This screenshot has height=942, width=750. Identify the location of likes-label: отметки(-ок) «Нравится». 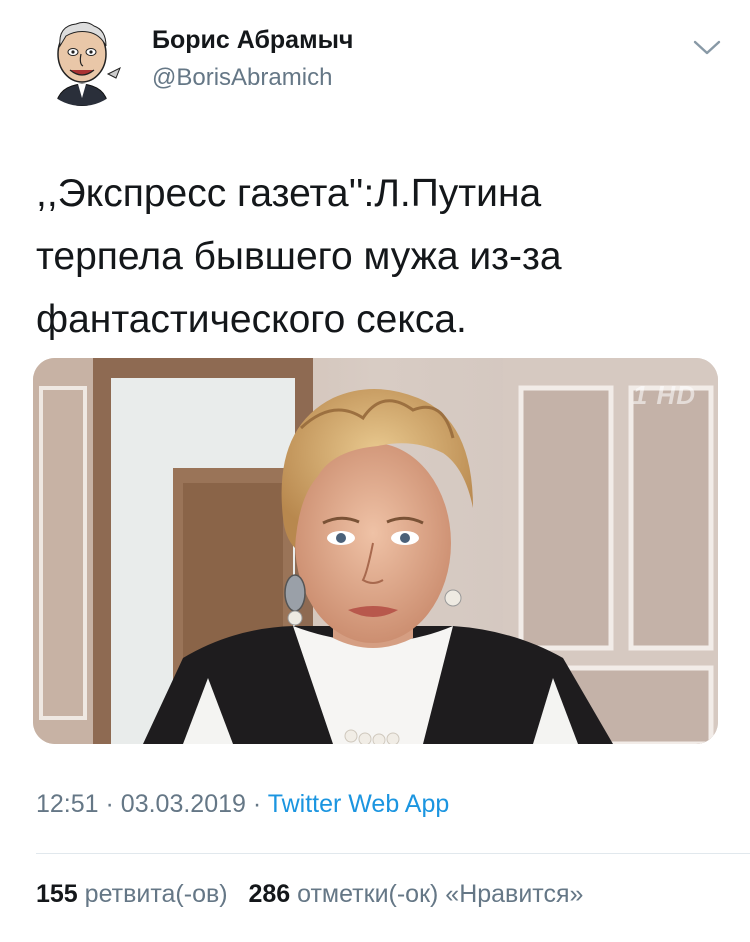
(440, 894).